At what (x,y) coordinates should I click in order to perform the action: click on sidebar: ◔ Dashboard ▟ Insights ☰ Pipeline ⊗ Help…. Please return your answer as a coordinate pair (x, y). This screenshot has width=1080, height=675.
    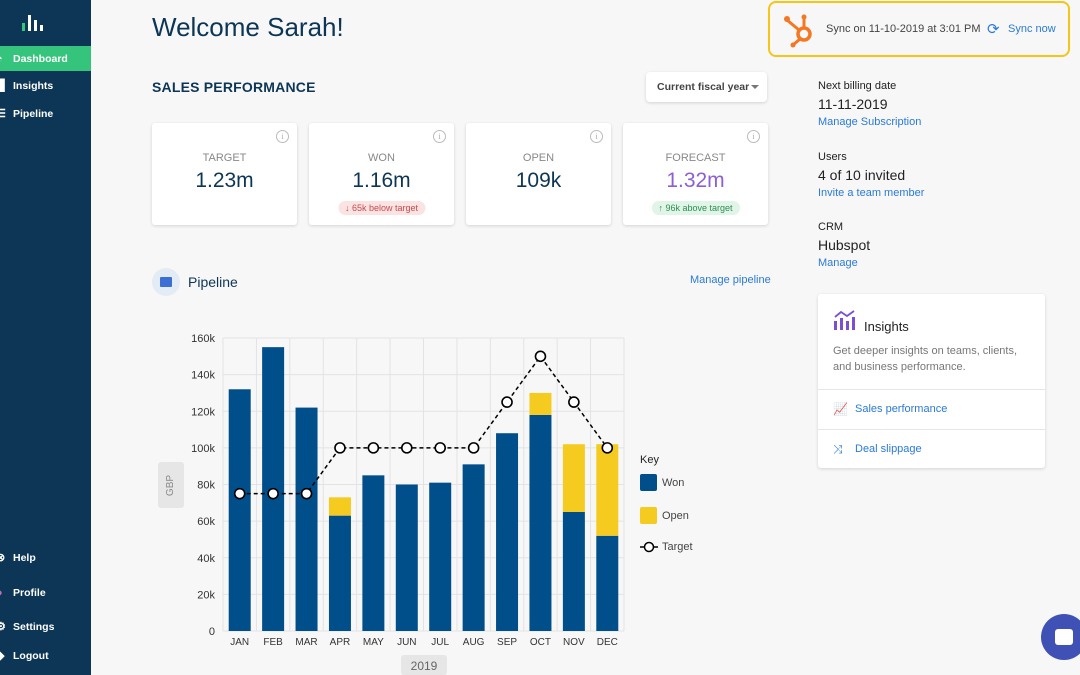
    Looking at the image, I should click on (45, 337).